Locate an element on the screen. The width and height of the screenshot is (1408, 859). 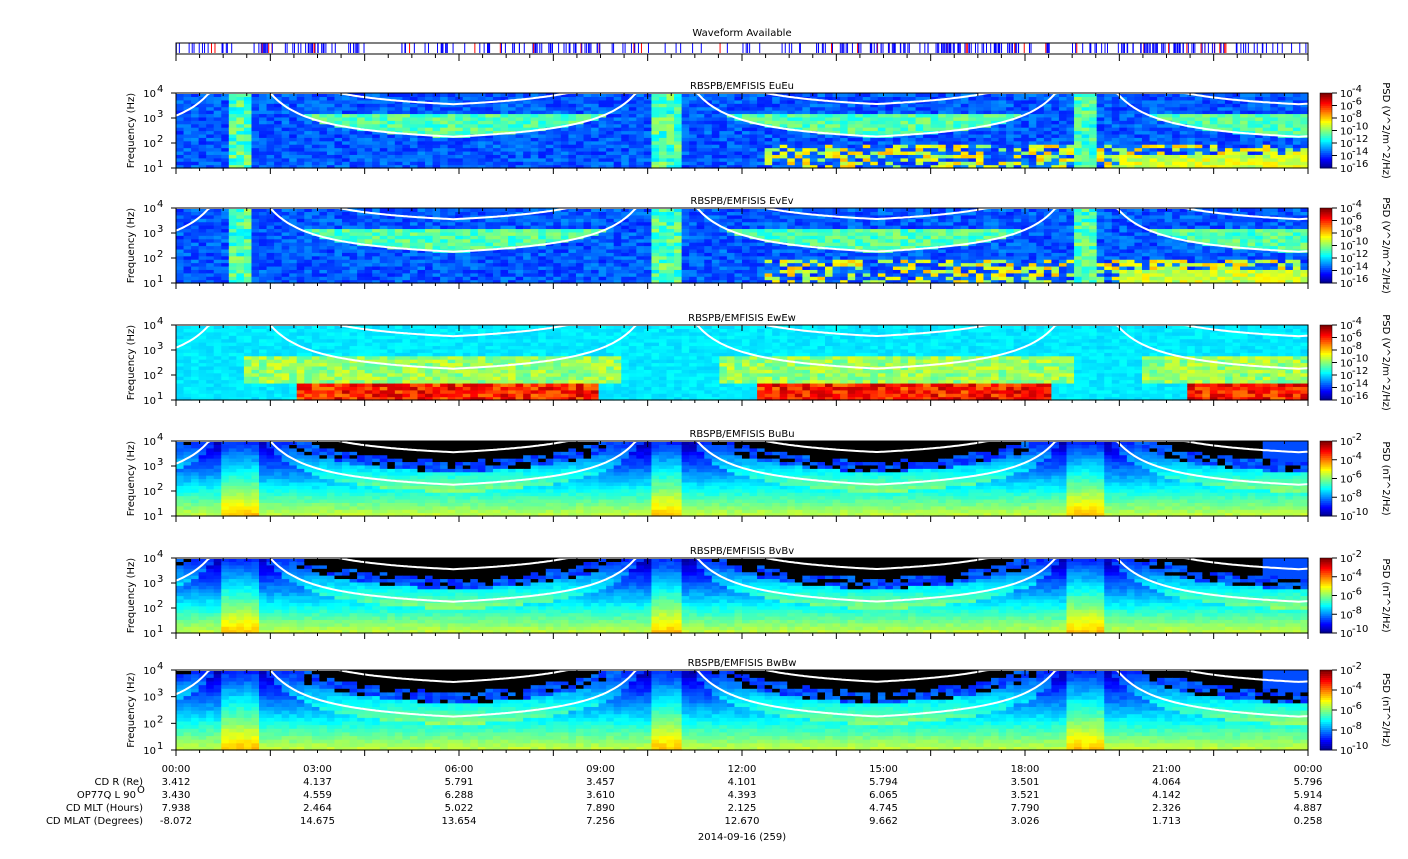
colorbar-tick-base: 10 is located at coordinates (1346, 119).